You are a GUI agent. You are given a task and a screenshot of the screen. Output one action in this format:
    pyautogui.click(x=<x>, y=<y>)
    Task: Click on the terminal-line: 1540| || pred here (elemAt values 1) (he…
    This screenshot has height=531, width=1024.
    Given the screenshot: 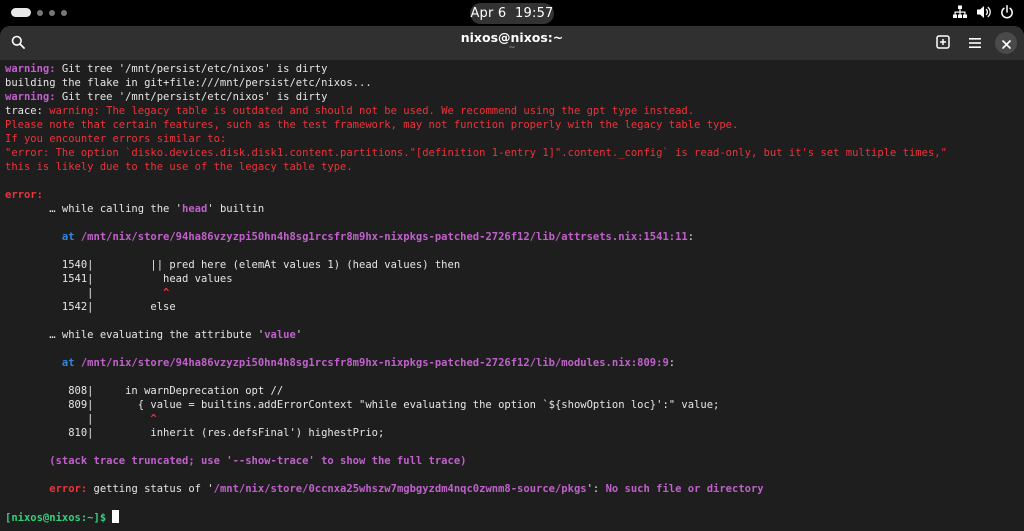 What is the action you would take?
    pyautogui.click(x=233, y=265)
    